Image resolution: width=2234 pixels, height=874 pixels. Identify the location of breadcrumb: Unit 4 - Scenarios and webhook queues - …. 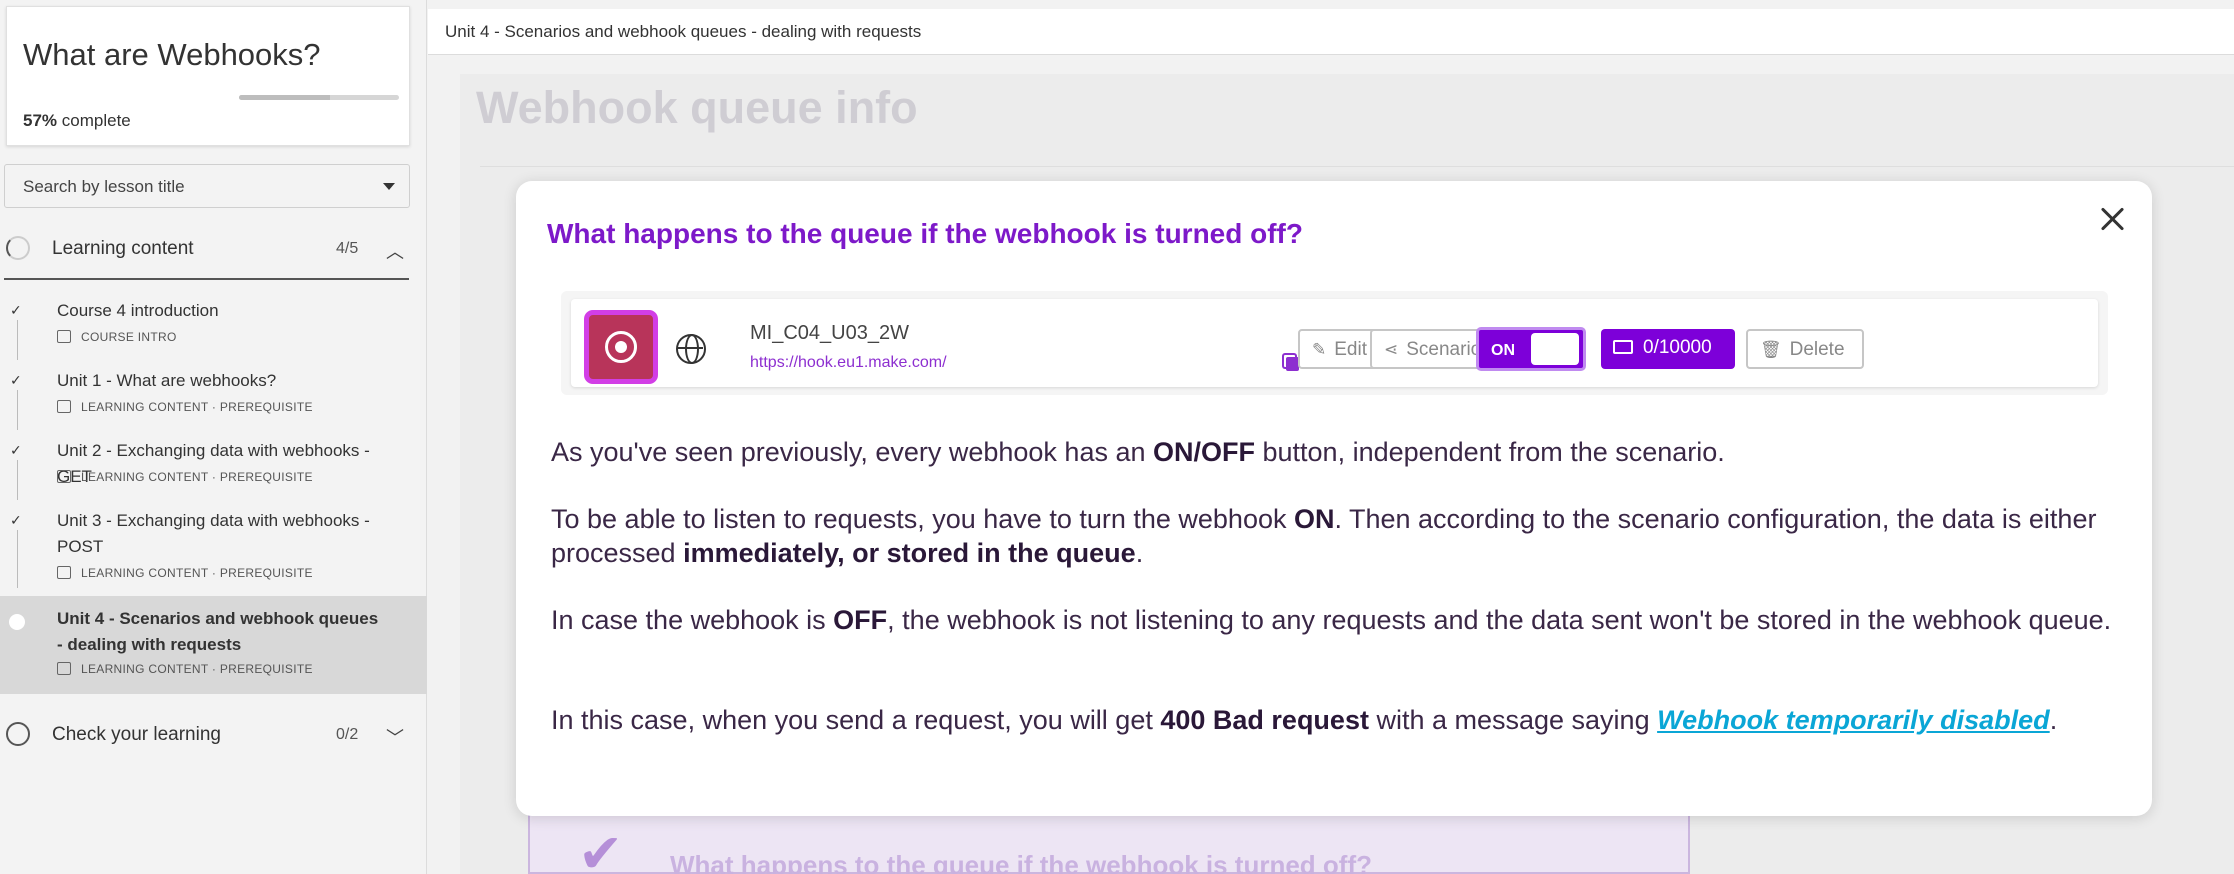
(683, 31).